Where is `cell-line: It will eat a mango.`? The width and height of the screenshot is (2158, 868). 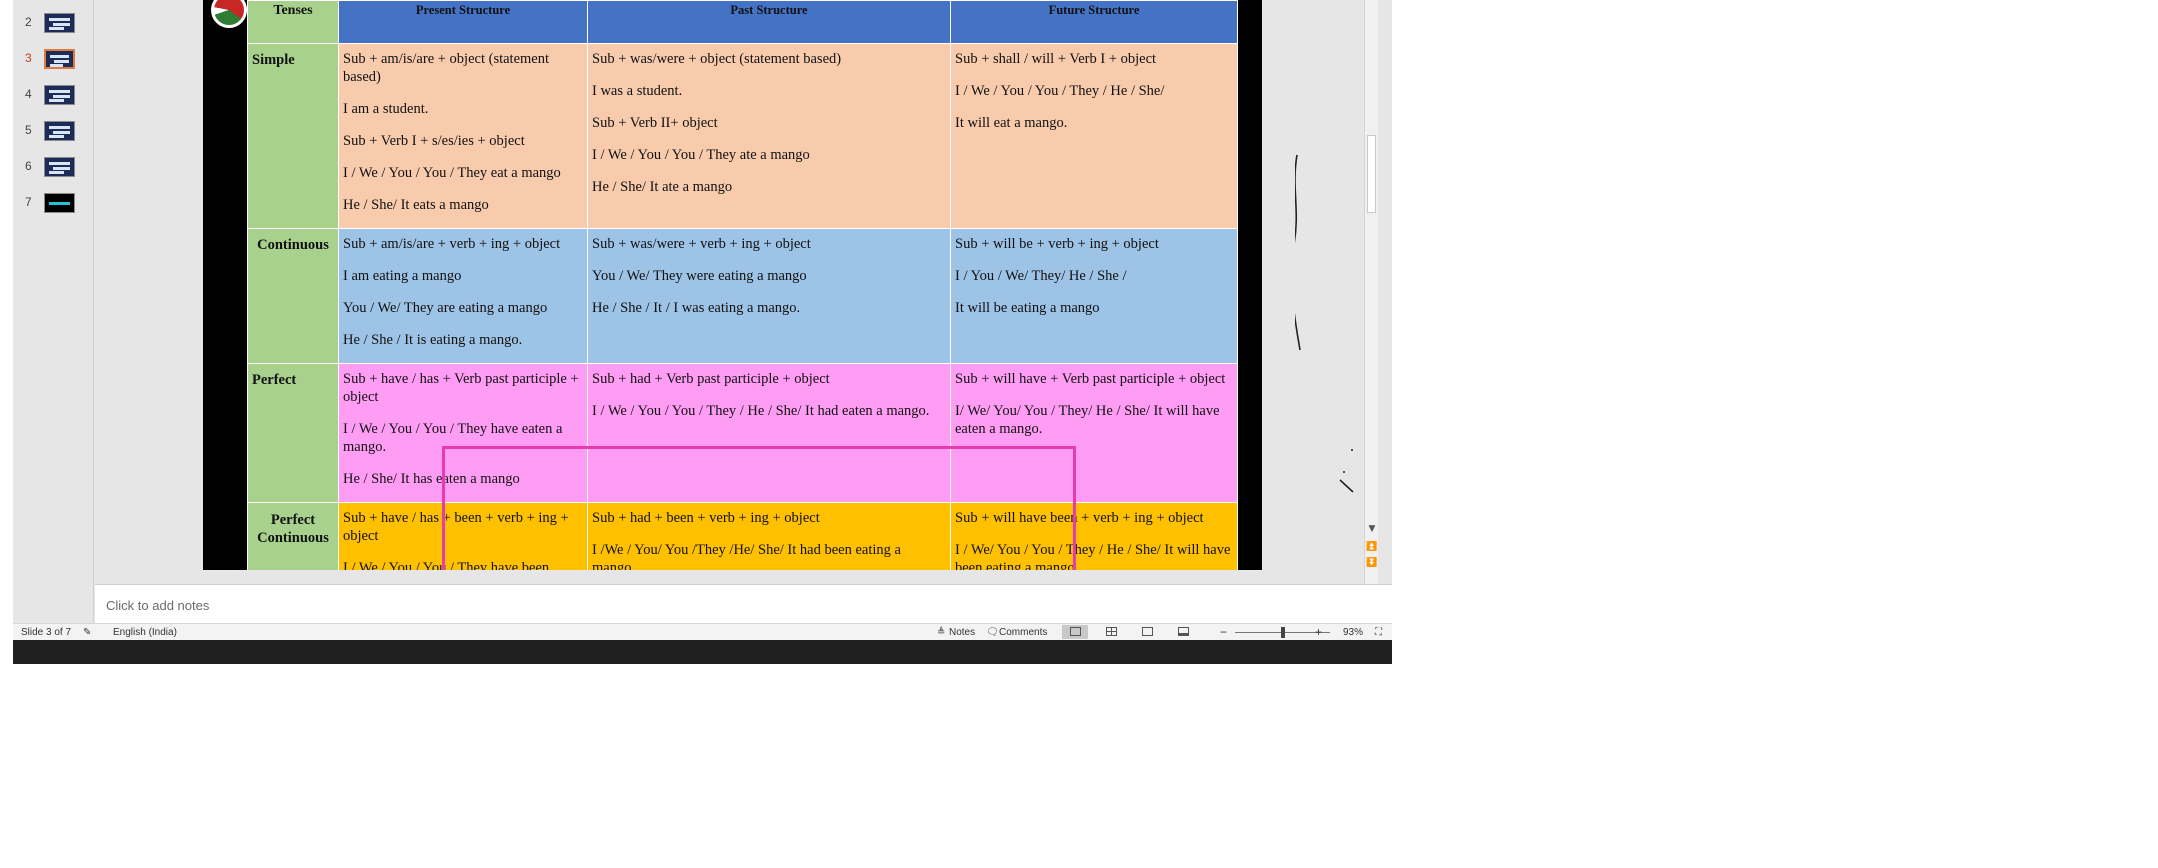
cell-line: It will eat a mango. is located at coordinates (1011, 123).